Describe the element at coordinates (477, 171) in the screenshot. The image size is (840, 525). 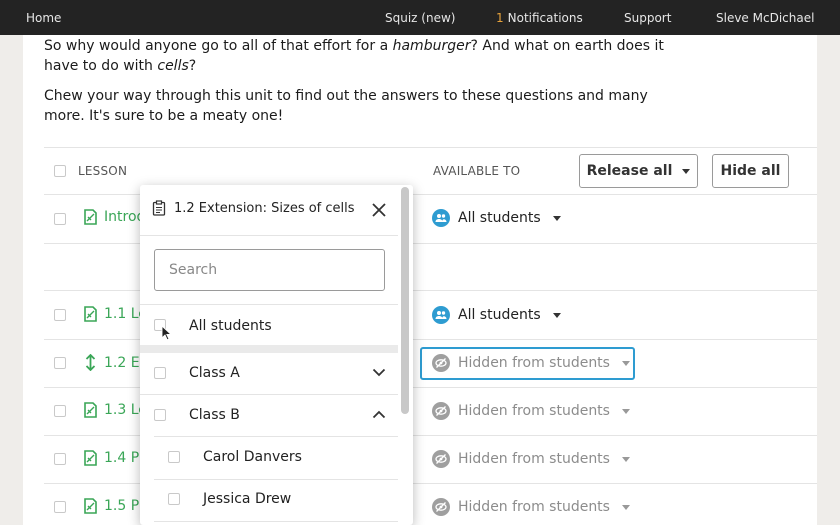
I see `column-header-available-to: AVAILABLE TO` at that location.